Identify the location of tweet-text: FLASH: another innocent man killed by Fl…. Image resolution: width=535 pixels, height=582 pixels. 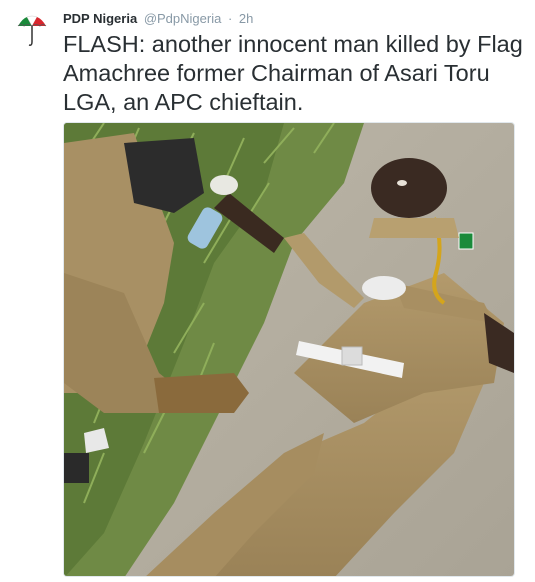
(293, 73).